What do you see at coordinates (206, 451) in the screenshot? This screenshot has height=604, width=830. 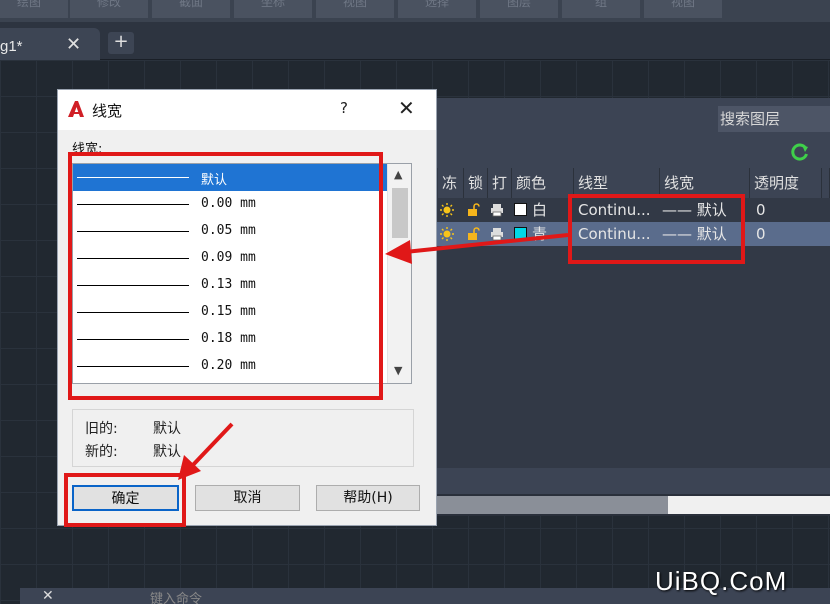 I see `arrow-to-ok` at bounding box center [206, 451].